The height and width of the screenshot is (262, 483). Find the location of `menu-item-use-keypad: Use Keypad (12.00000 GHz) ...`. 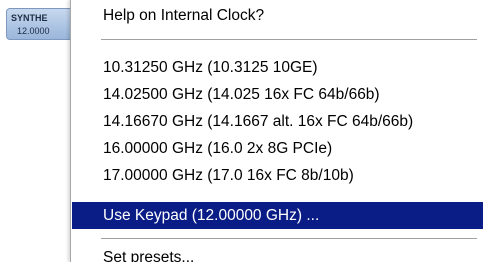

menu-item-use-keypad: Use Keypad (12.00000 GHz) ... is located at coordinates (277, 215).